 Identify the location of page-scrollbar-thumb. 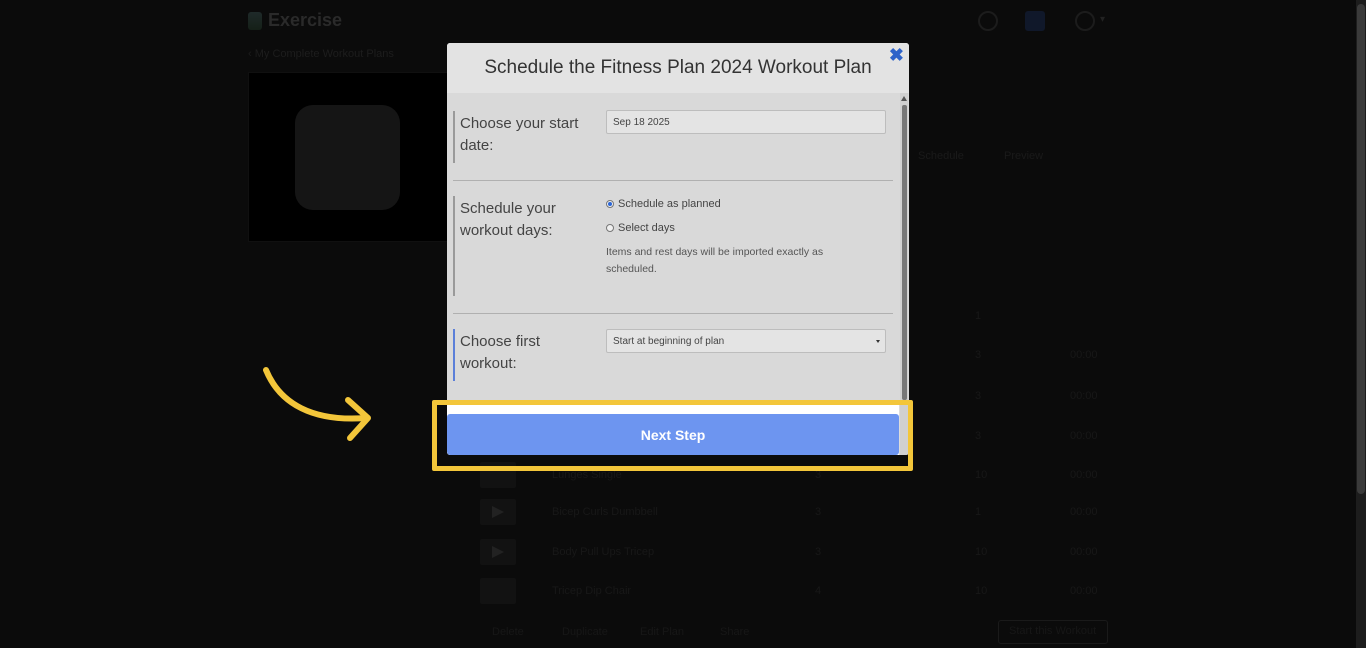
(1361, 249).